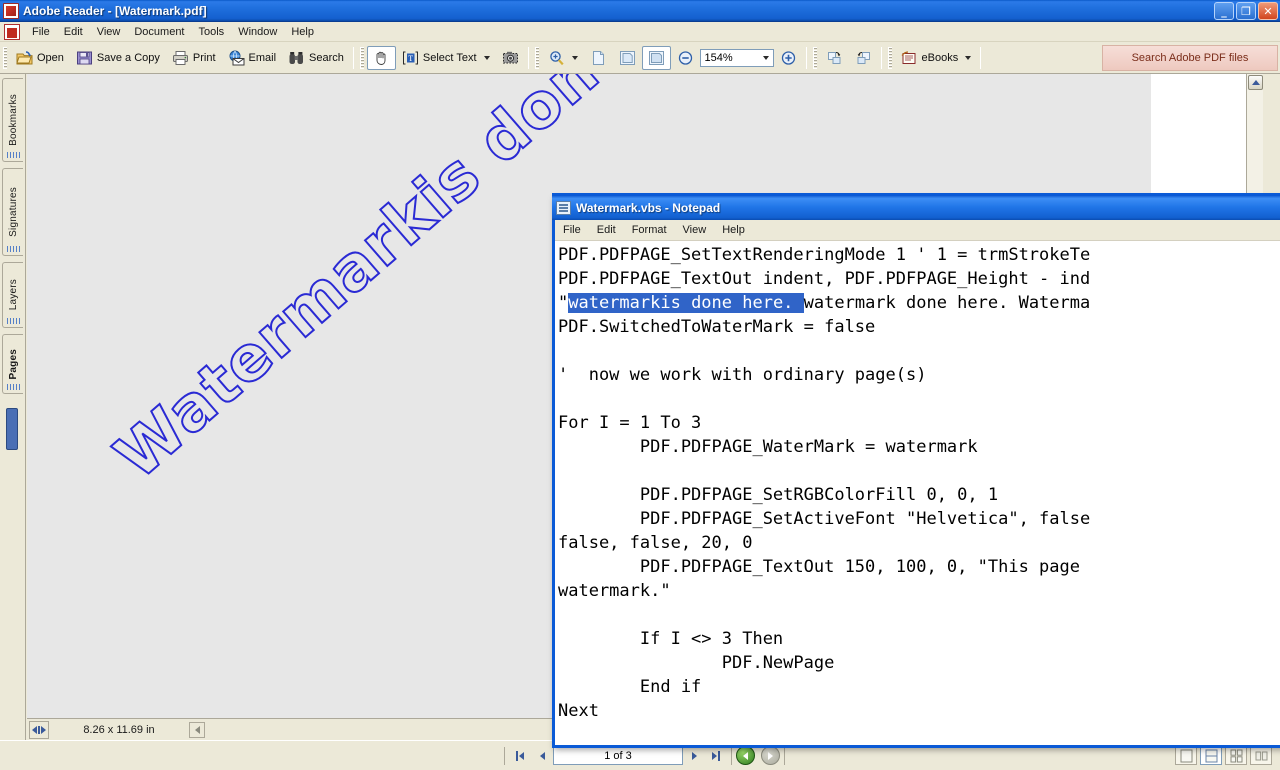 This screenshot has width=1280, height=770. What do you see at coordinates (40, 58) in the screenshot?
I see `open-button: Open` at bounding box center [40, 58].